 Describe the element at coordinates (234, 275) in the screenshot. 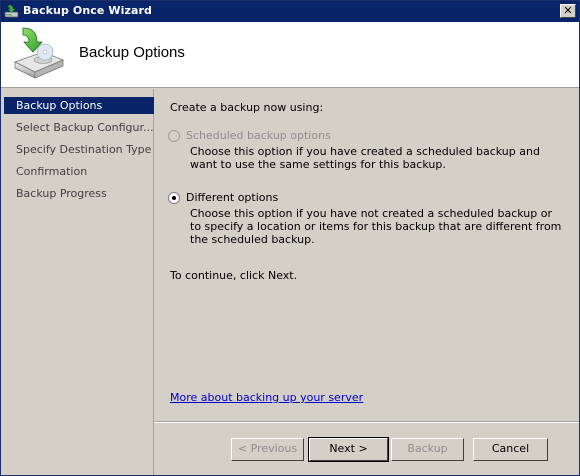

I see `continue-instruction: To continue, click Next.` at that location.